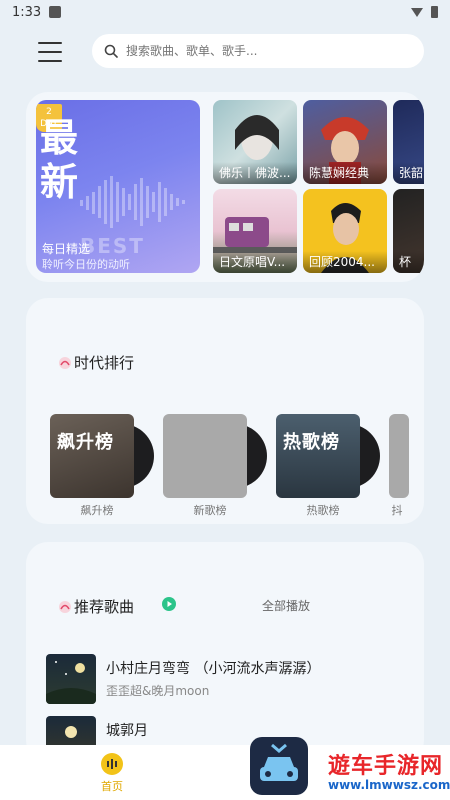 The height and width of the screenshot is (800, 450). I want to click on search-bar, so click(258, 51).